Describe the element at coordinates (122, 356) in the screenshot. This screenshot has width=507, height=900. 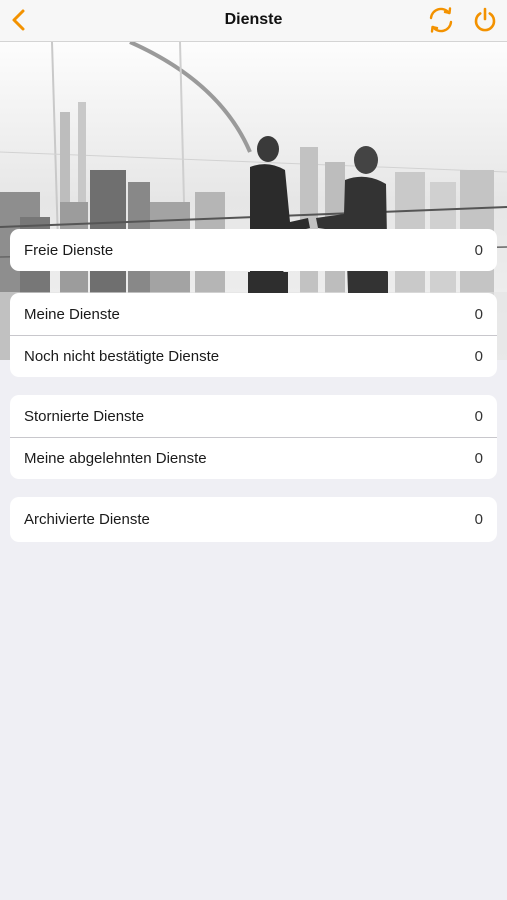
I see `row-label: Noch nicht bestätigte Dienste` at that location.